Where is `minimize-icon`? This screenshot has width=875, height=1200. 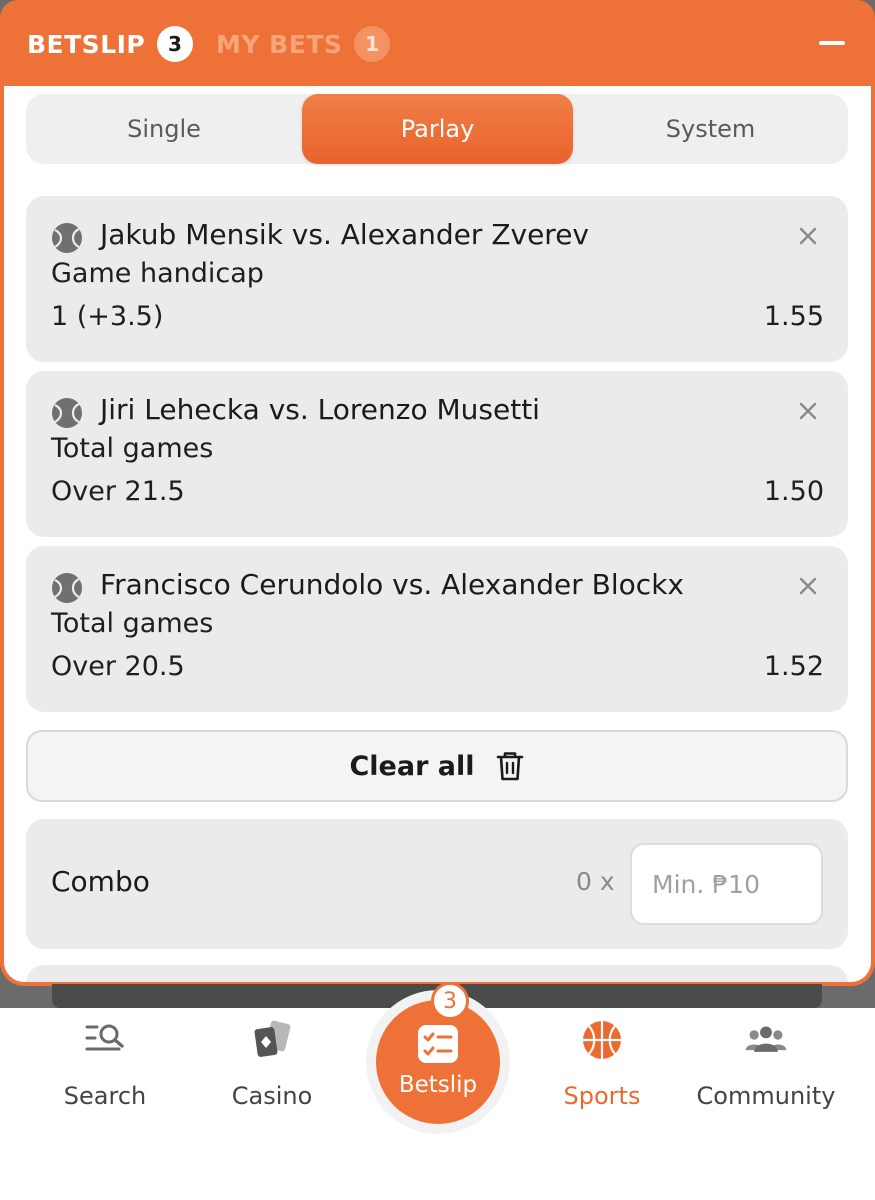 minimize-icon is located at coordinates (832, 43).